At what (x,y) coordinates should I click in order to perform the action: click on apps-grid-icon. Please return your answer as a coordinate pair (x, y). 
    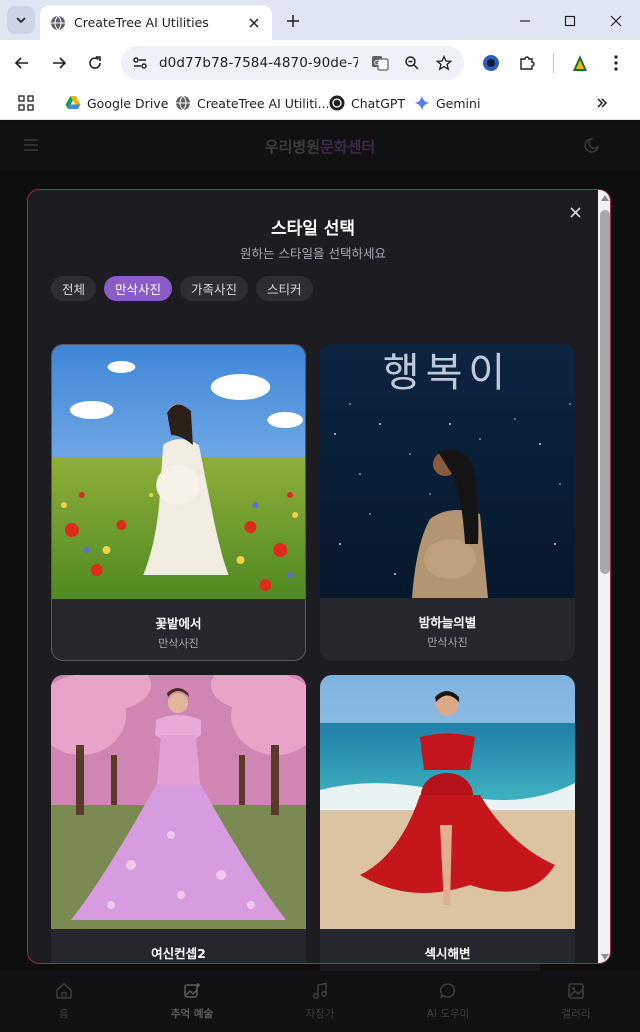
    Looking at the image, I should click on (26, 103).